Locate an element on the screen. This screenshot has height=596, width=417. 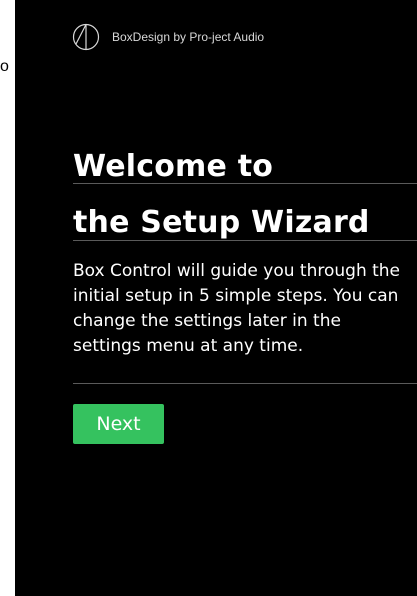
description-line: change the settings later in the is located at coordinates (207, 321).